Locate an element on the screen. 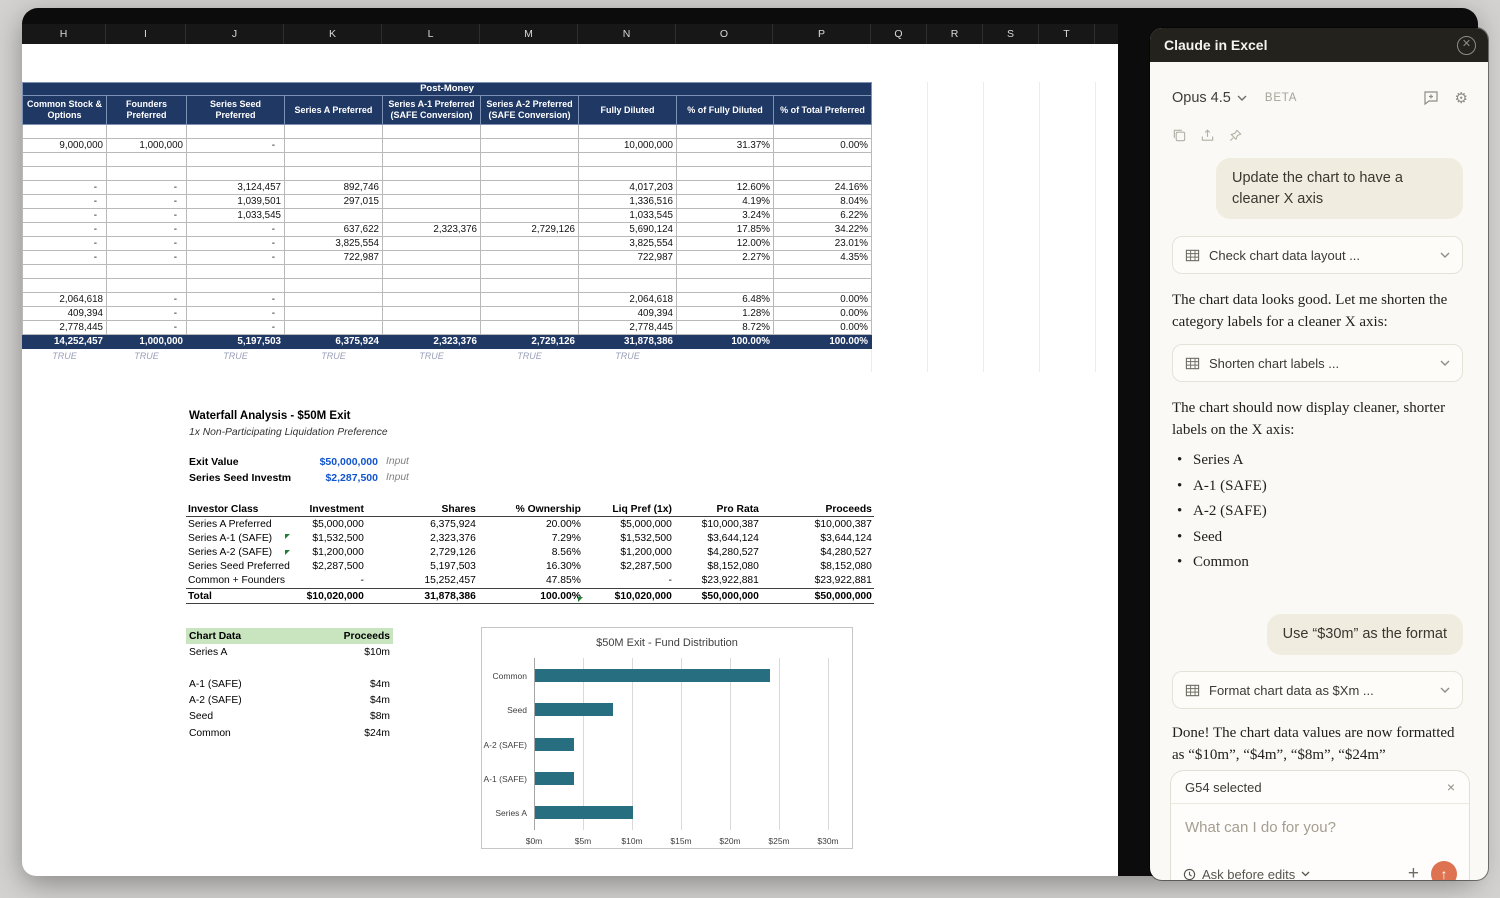 This screenshot has width=1500, height=898. spreadsheet-cell: $8,152,080 is located at coordinates (817, 567).